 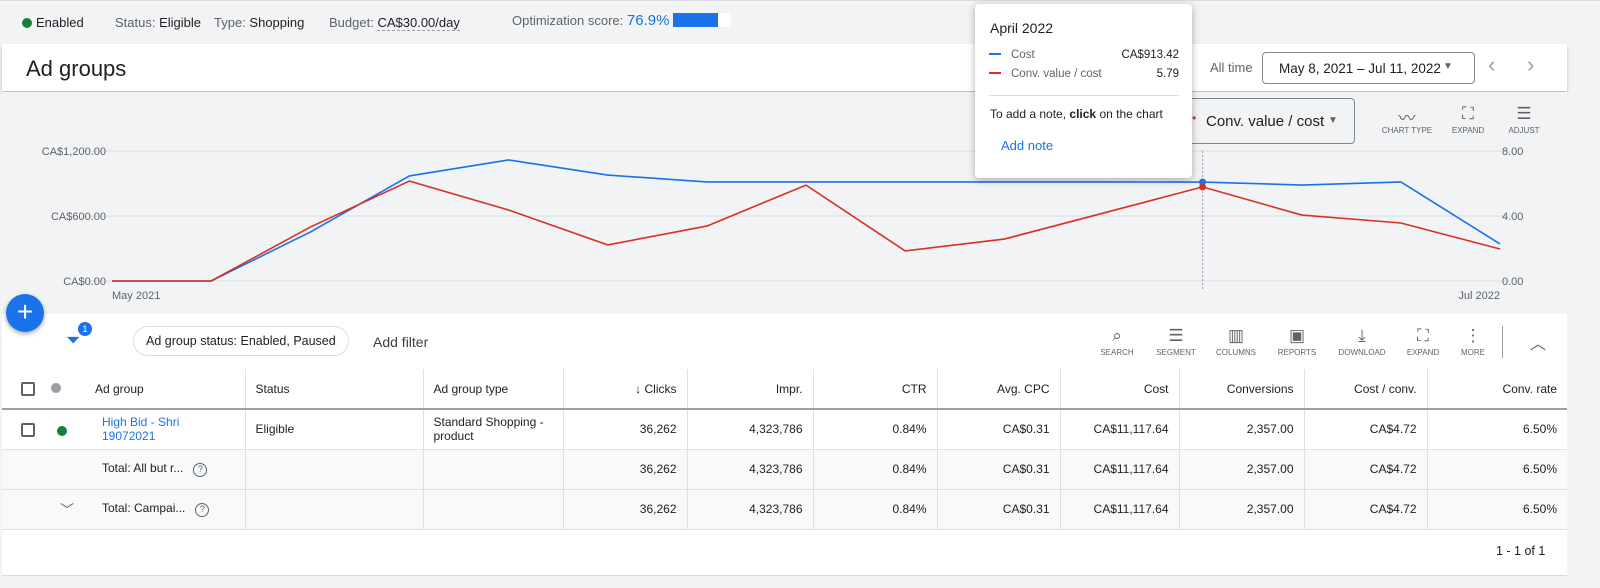 What do you see at coordinates (62, 431) in the screenshot?
I see `enabled-dot-icon` at bounding box center [62, 431].